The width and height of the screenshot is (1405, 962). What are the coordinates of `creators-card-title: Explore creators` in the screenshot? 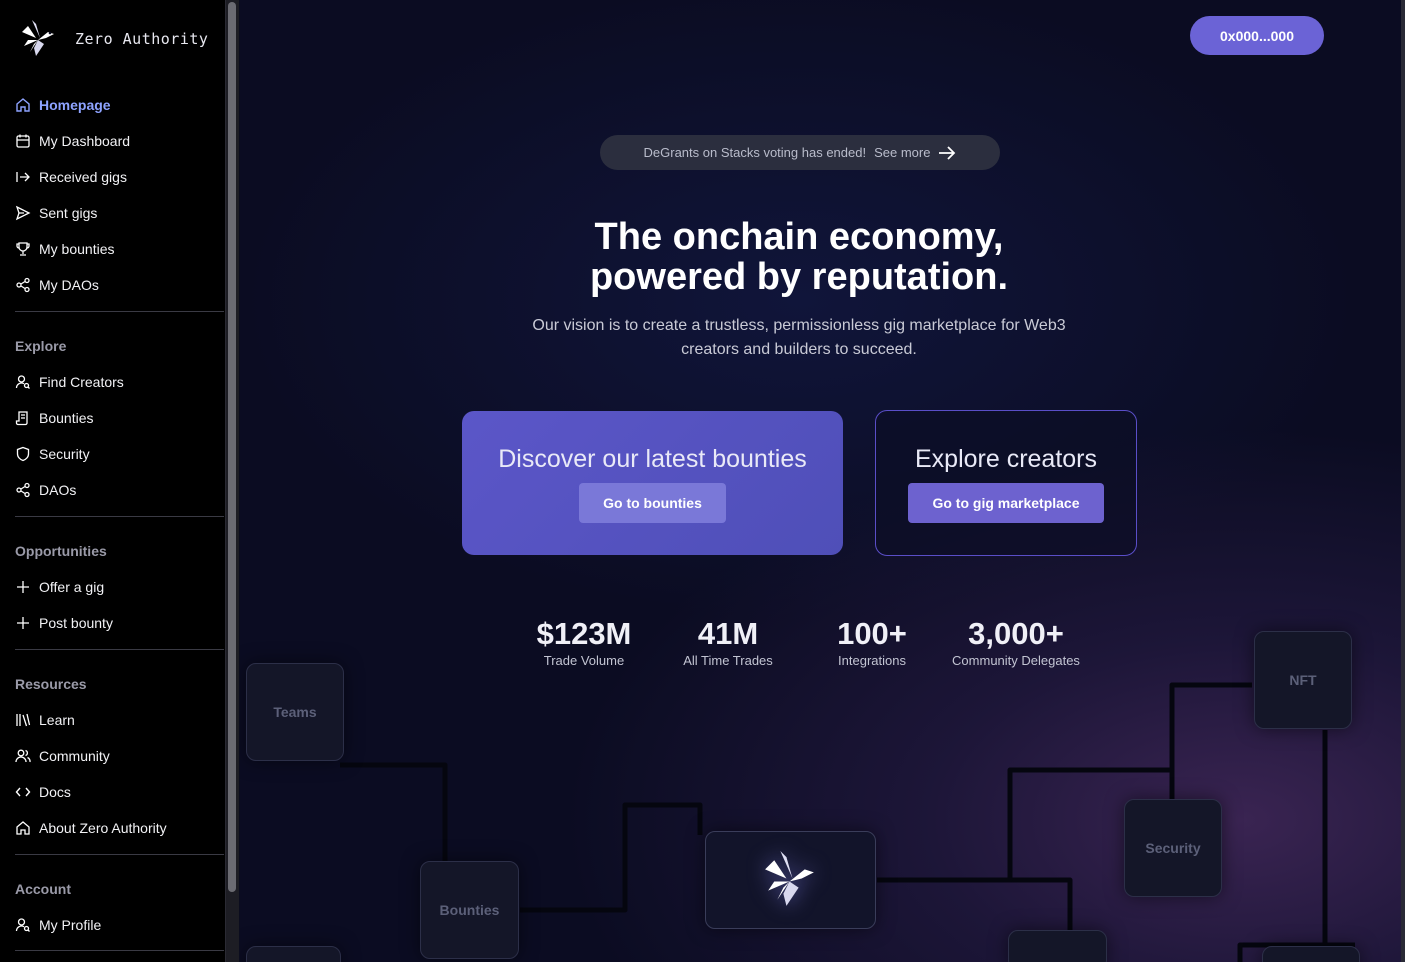 It's located at (1006, 459).